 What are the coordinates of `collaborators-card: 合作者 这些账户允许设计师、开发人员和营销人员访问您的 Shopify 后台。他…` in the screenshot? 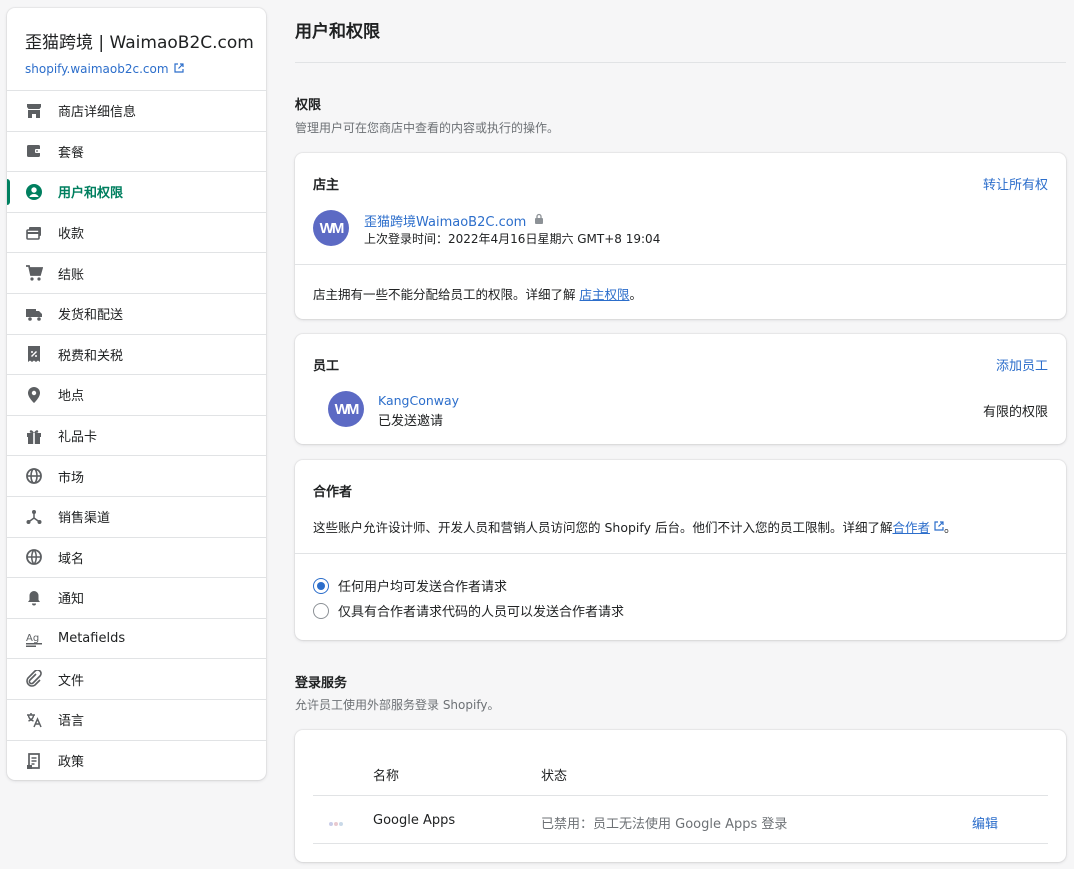 It's located at (680, 550).